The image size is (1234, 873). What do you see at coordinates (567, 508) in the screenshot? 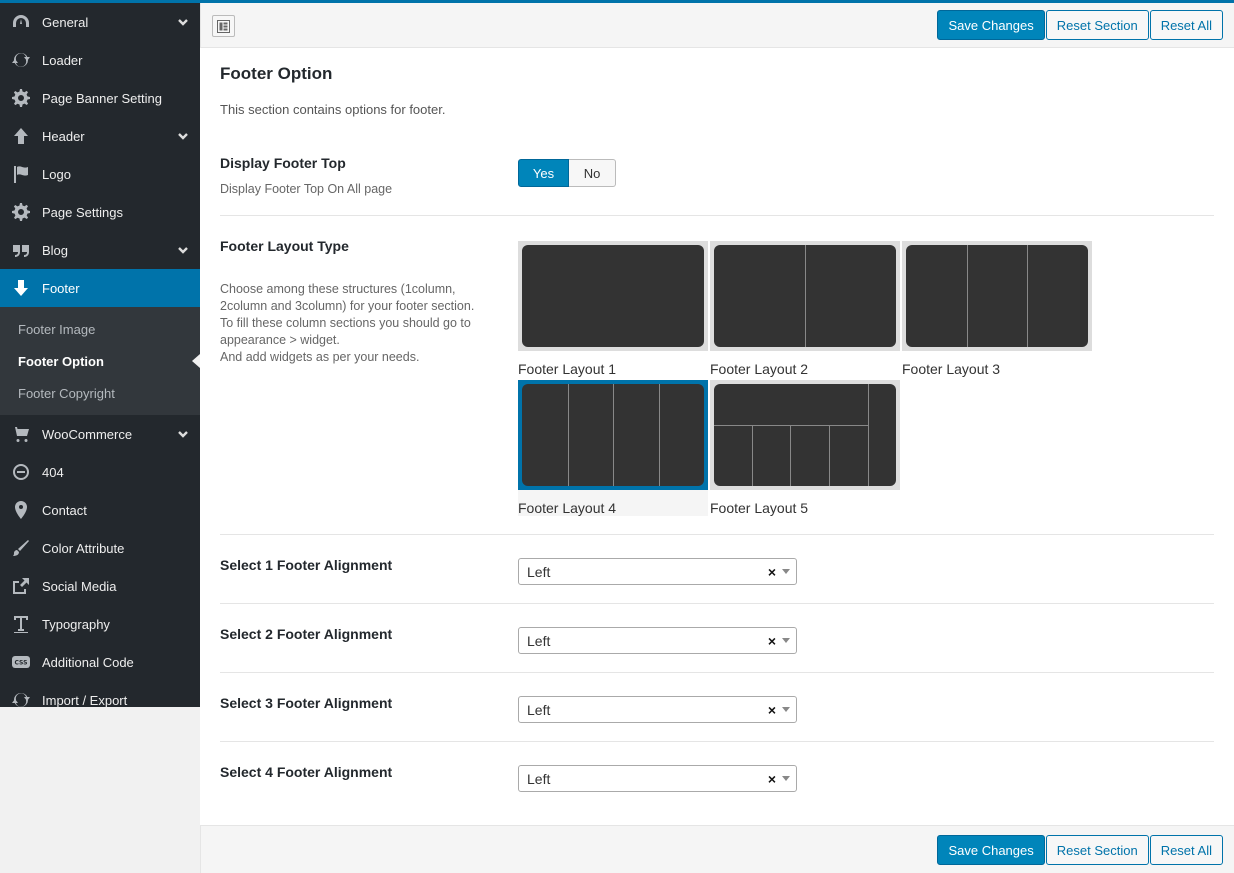
I see `layout-caption: Footer Layout 4` at bounding box center [567, 508].